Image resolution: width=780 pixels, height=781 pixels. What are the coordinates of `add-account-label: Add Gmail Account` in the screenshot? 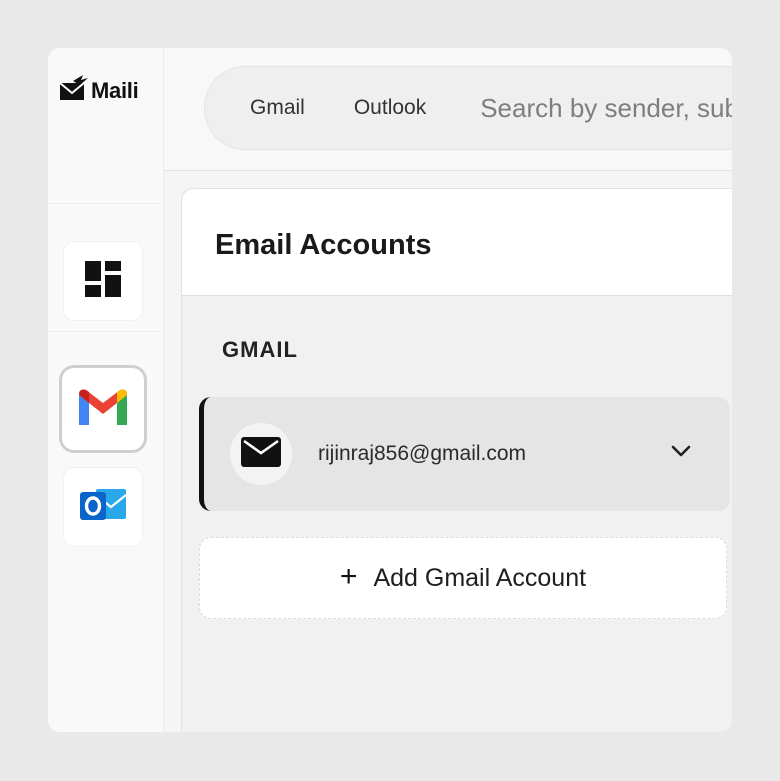 It's located at (480, 577).